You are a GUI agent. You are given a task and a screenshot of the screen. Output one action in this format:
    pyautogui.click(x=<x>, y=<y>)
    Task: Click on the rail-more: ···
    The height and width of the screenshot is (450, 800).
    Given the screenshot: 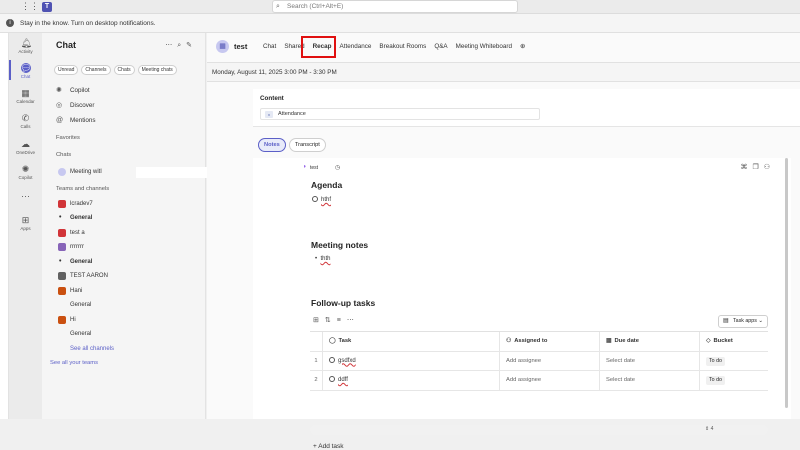 What is the action you would take?
    pyautogui.click(x=25, y=196)
    